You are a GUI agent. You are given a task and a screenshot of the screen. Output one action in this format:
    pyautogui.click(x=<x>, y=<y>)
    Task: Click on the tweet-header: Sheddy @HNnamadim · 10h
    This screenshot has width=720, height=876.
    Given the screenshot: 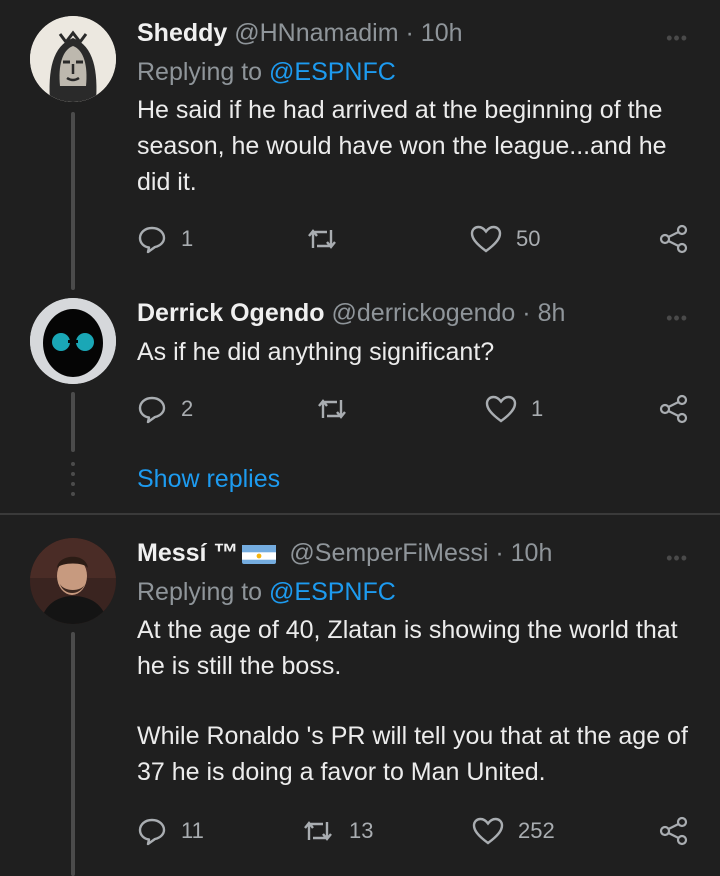 What is the action you would take?
    pyautogui.click(x=412, y=33)
    